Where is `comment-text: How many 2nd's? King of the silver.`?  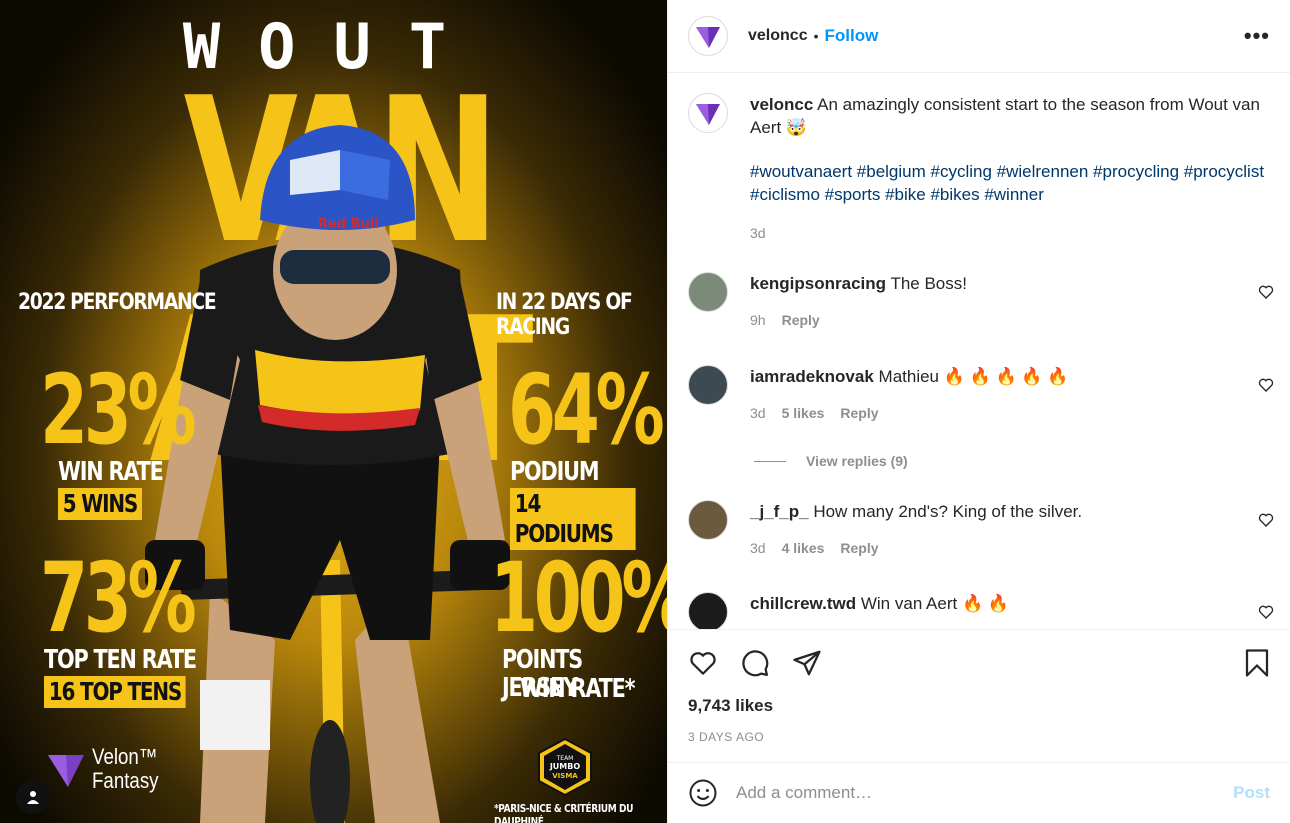 comment-text: How many 2nd's? King of the silver. is located at coordinates (948, 511).